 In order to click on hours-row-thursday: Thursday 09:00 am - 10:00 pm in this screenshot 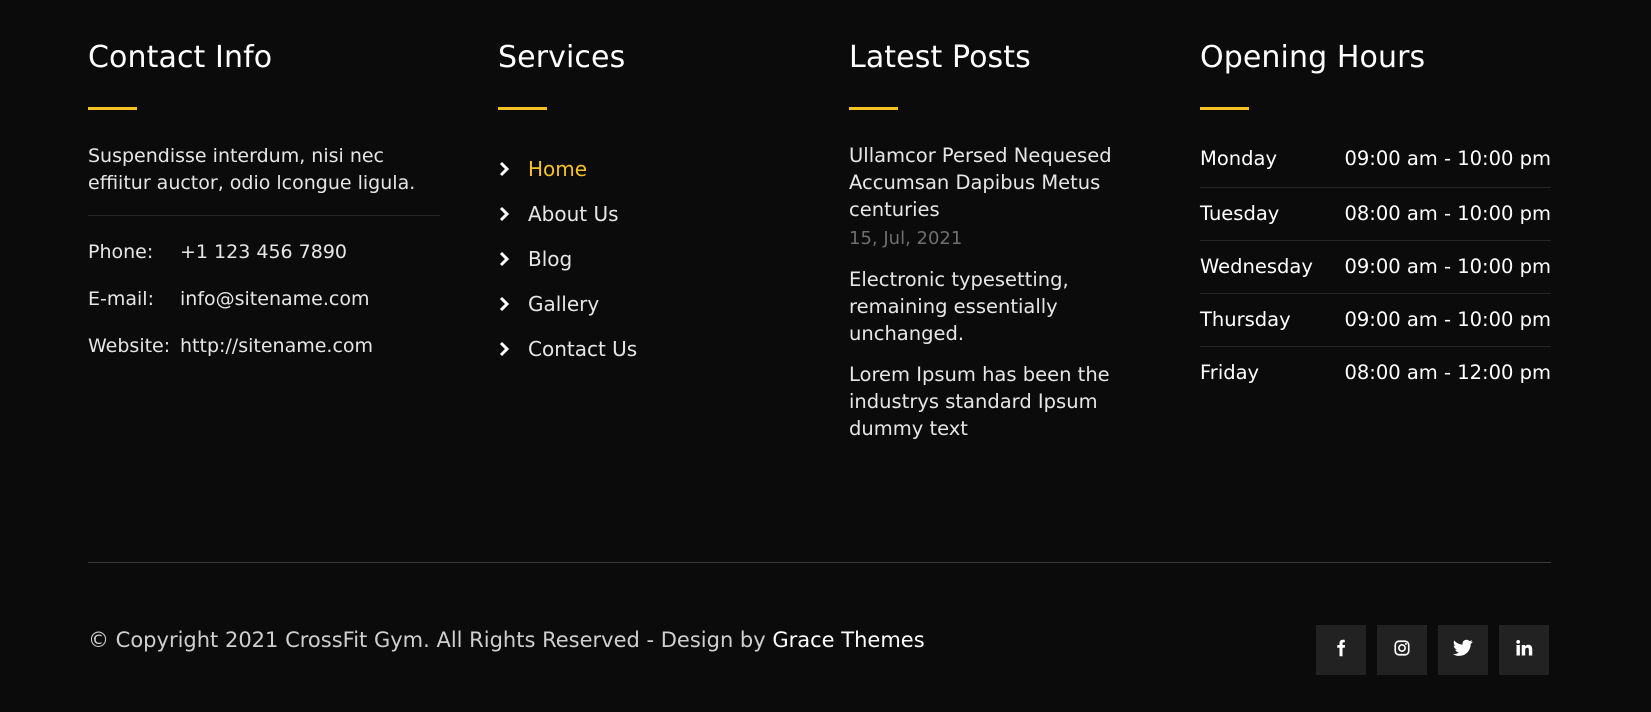, I will do `click(1375, 320)`.